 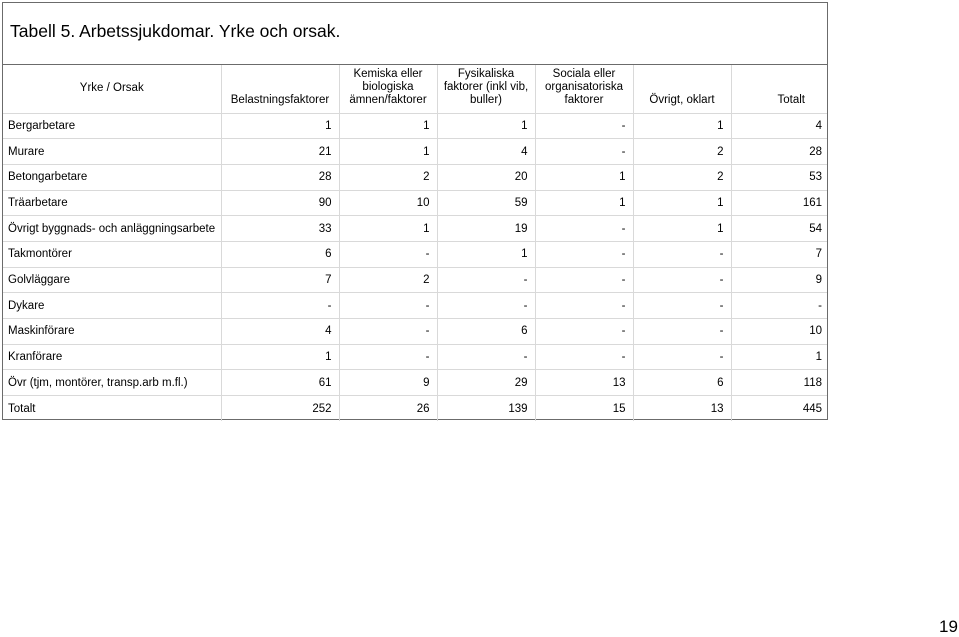 I want to click on value-sociala-cell: 13, so click(x=584, y=382).